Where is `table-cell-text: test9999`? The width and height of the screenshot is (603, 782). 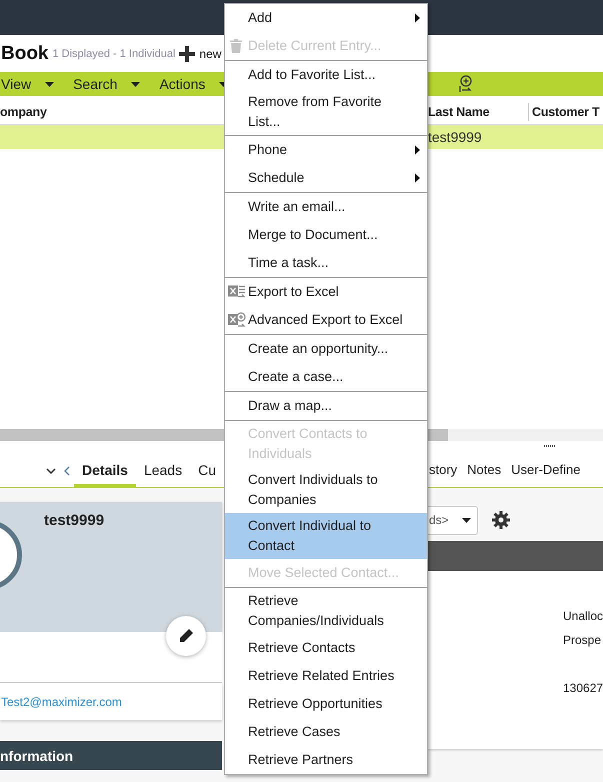
table-cell-text: test9999 is located at coordinates (455, 137).